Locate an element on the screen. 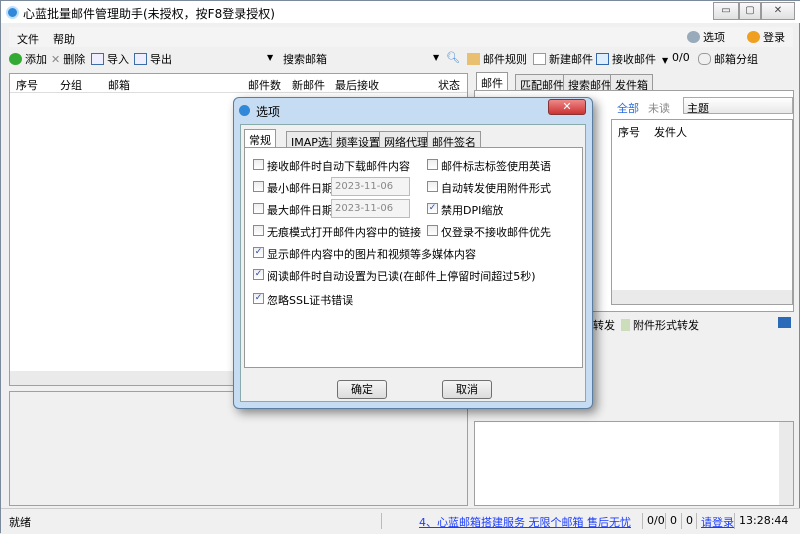  layout-icon is located at coordinates (784, 322).